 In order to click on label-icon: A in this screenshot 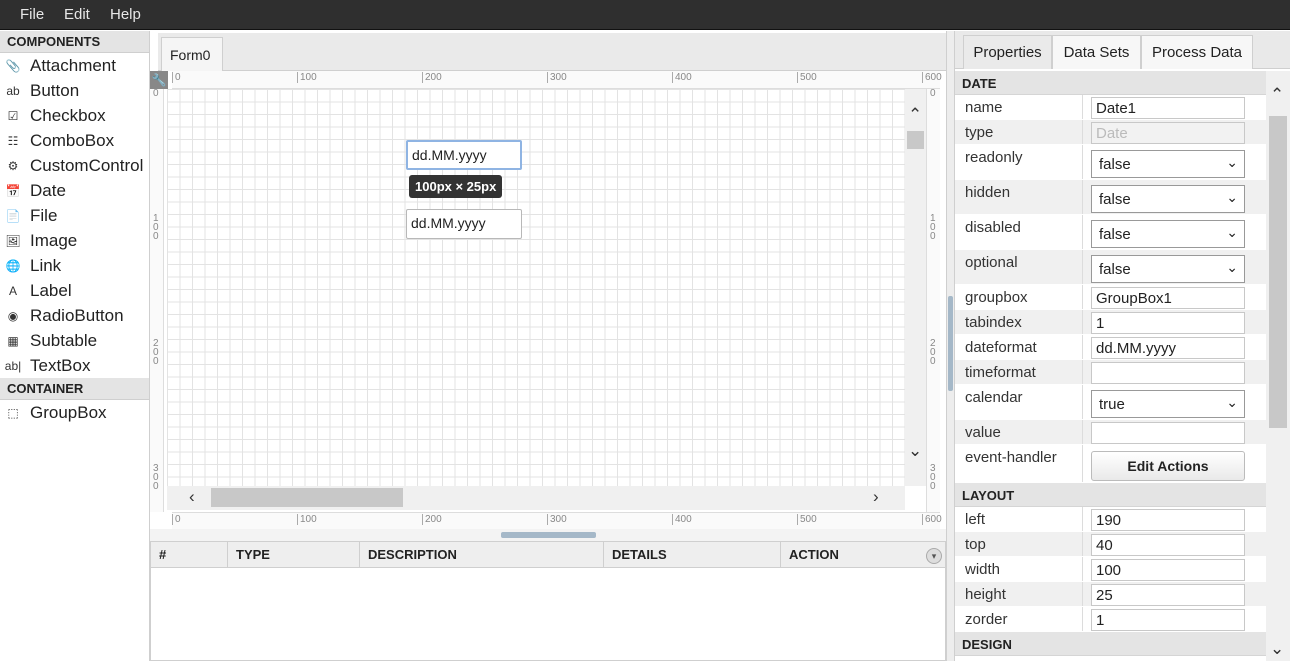, I will do `click(12, 290)`.